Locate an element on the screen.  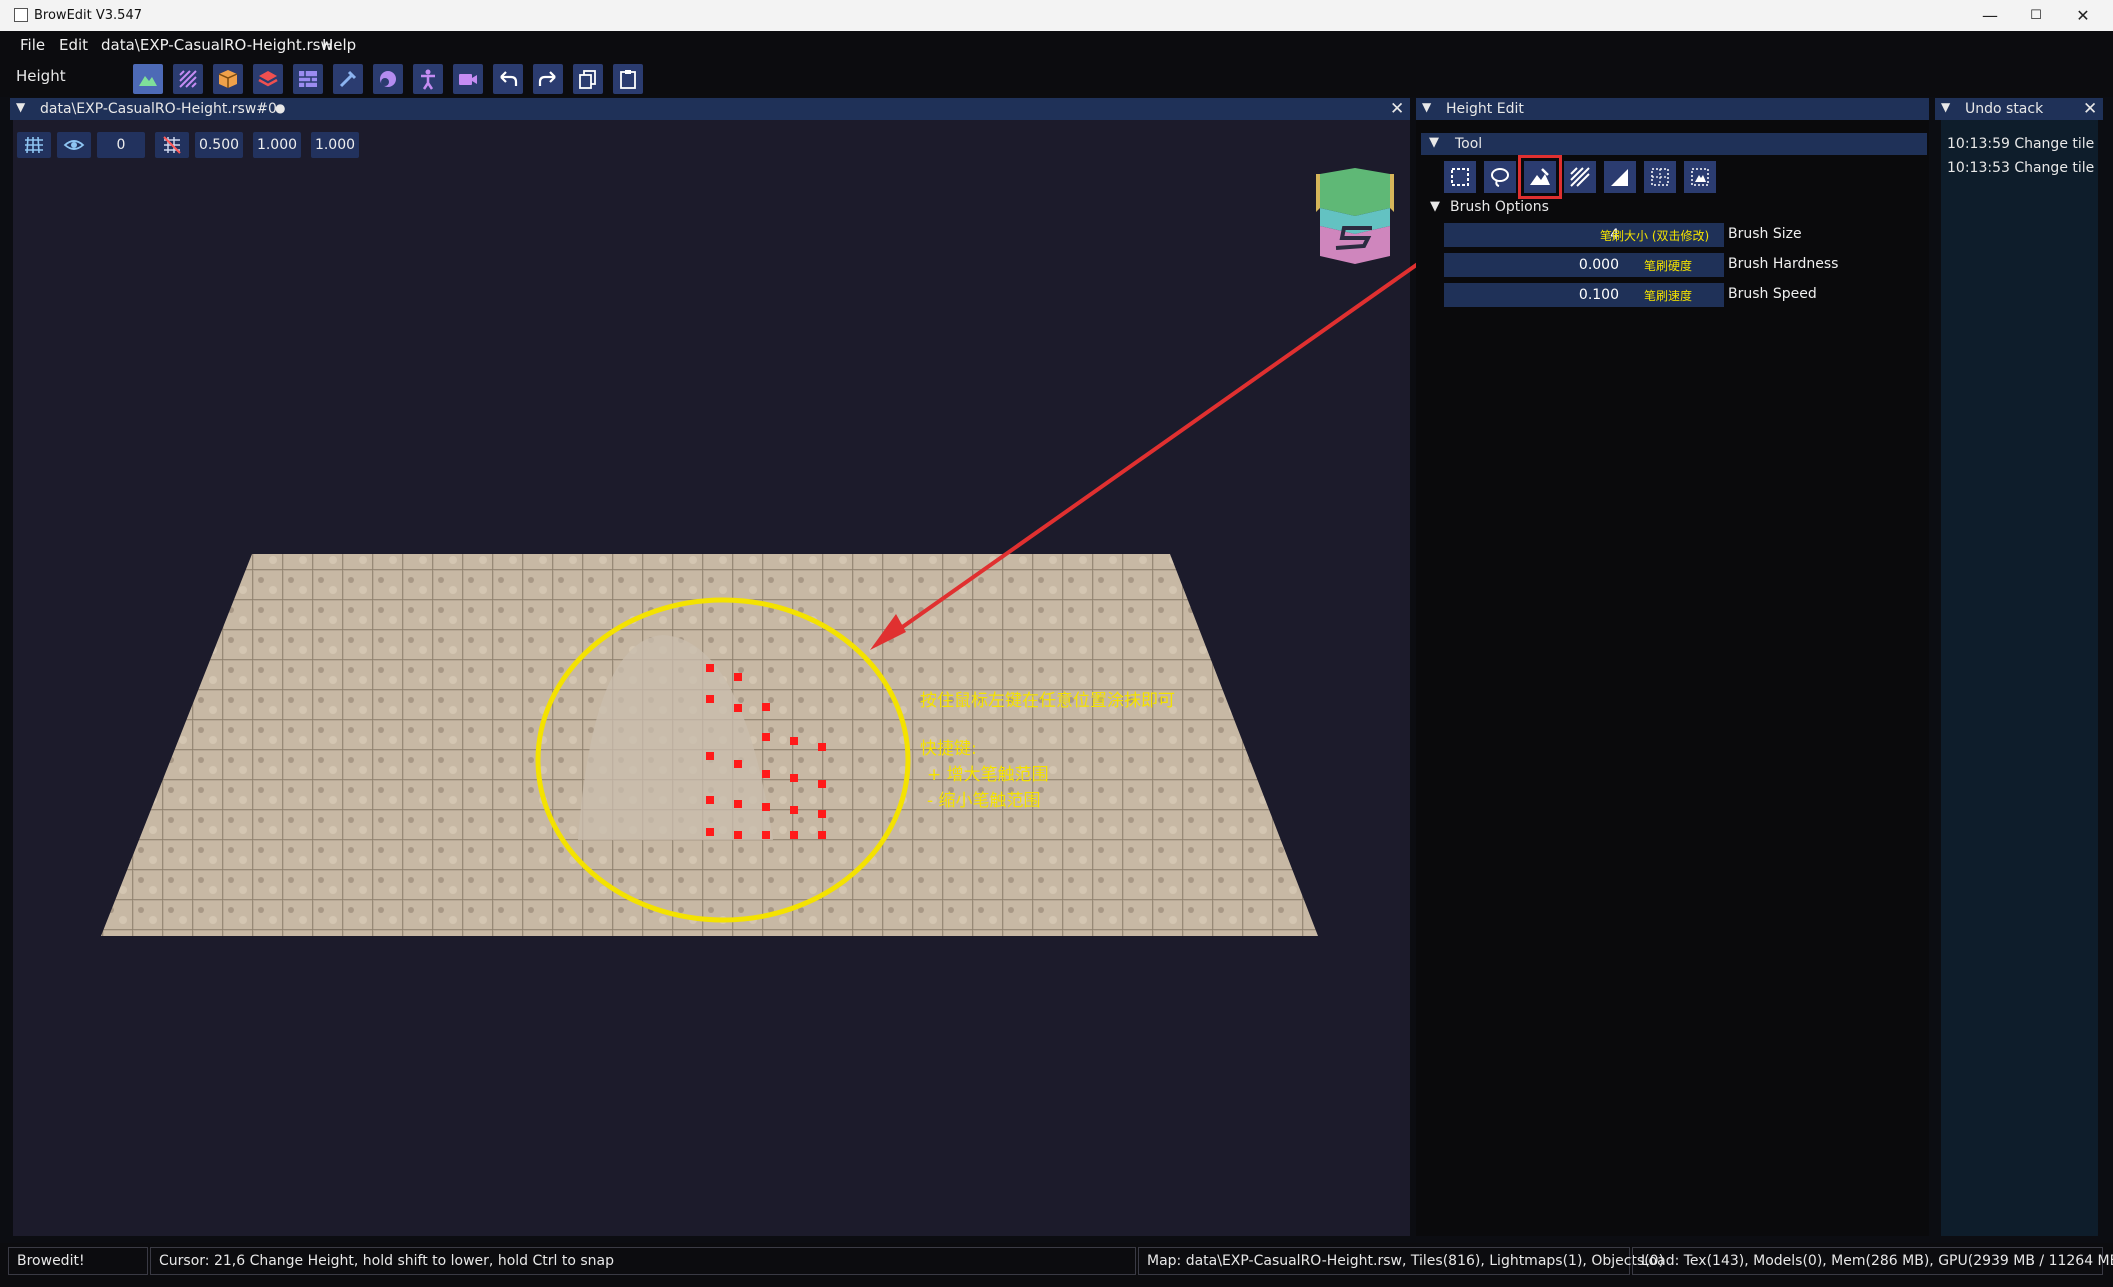
undo-stack-title: Undo stack is located at coordinates (2004, 109).